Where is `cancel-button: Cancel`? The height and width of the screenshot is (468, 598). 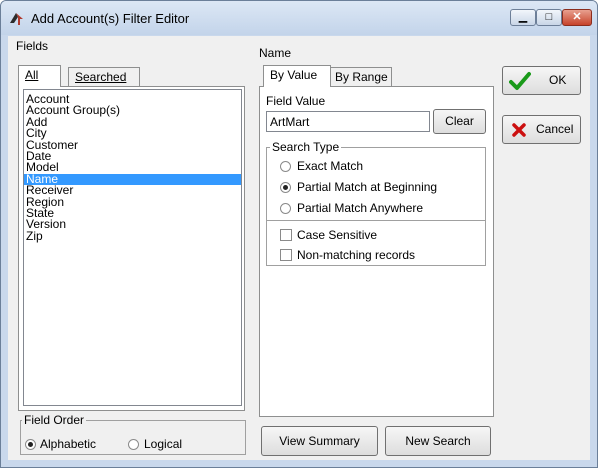
cancel-button: Cancel is located at coordinates (541, 129).